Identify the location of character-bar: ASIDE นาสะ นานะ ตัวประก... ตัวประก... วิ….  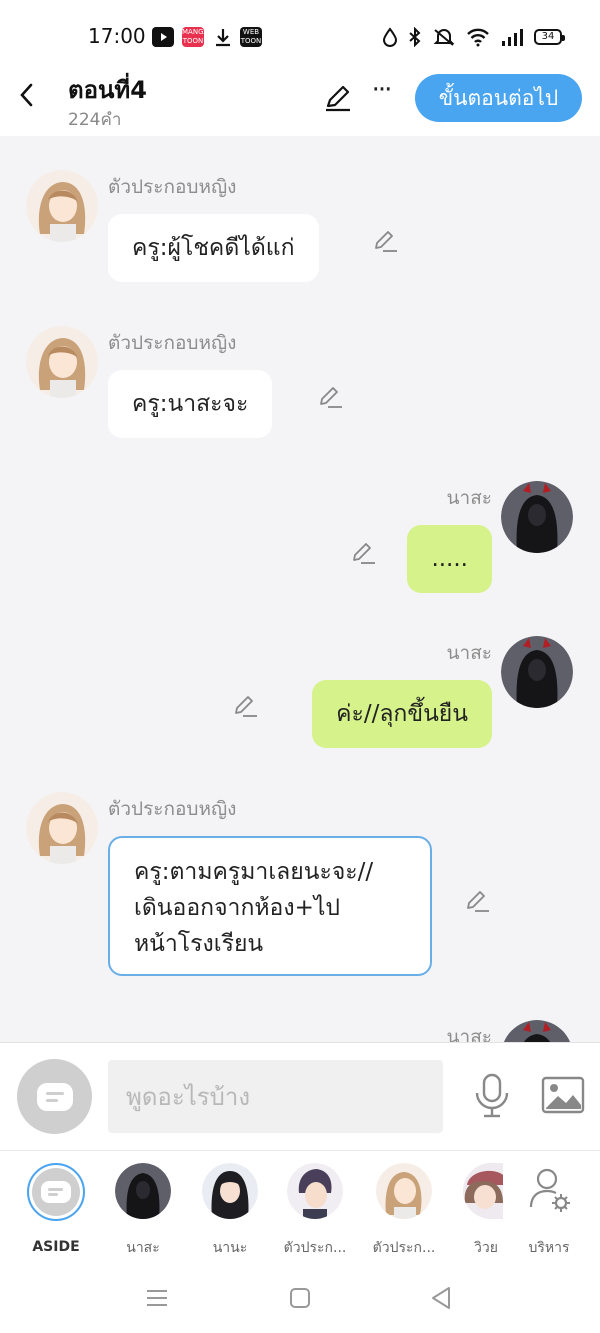
(300, 1206).